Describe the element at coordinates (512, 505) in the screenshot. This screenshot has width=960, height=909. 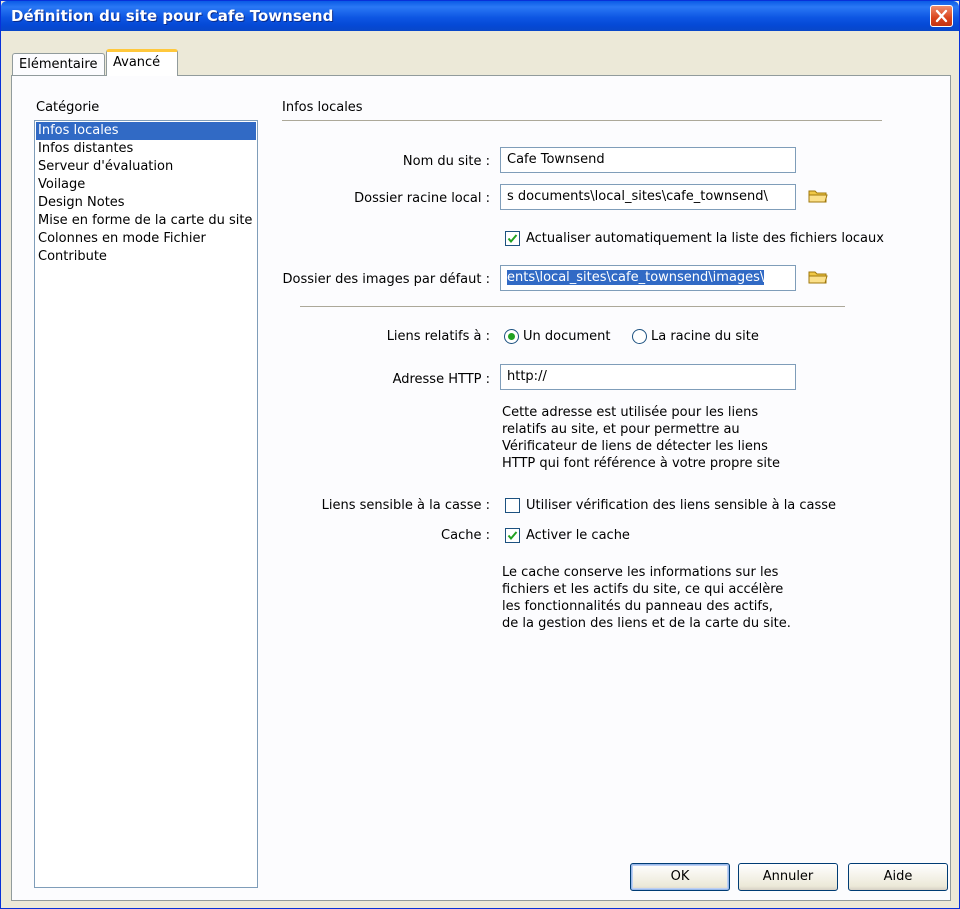
I see `case-sensitive-checkbox` at that location.